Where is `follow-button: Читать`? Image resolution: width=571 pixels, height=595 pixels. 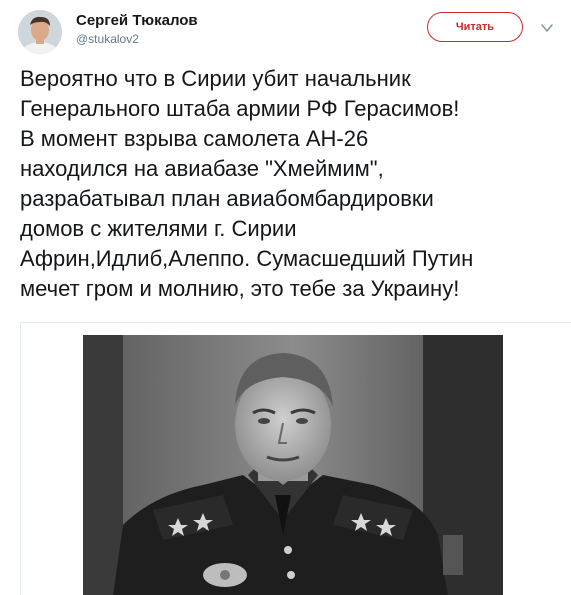 follow-button: Читать is located at coordinates (475, 27).